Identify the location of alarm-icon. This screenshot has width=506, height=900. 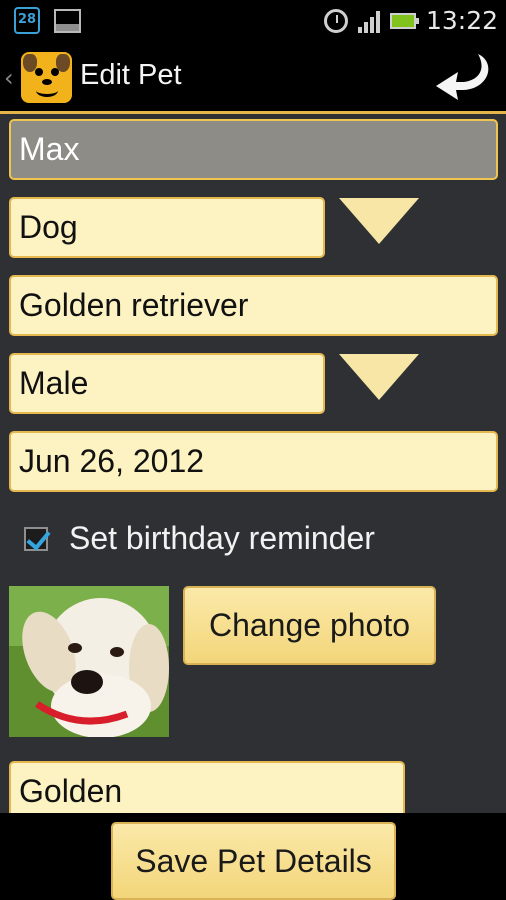
(335, 20).